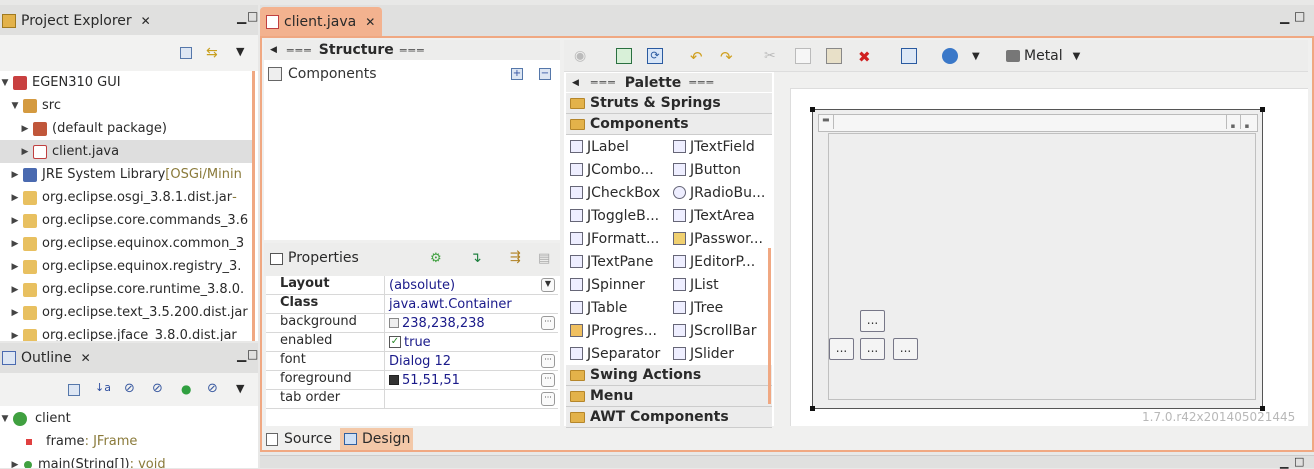 The height and width of the screenshot is (469, 1314). Describe the element at coordinates (655, 56) in the screenshot. I see `refresh-icon: ⟳` at that location.